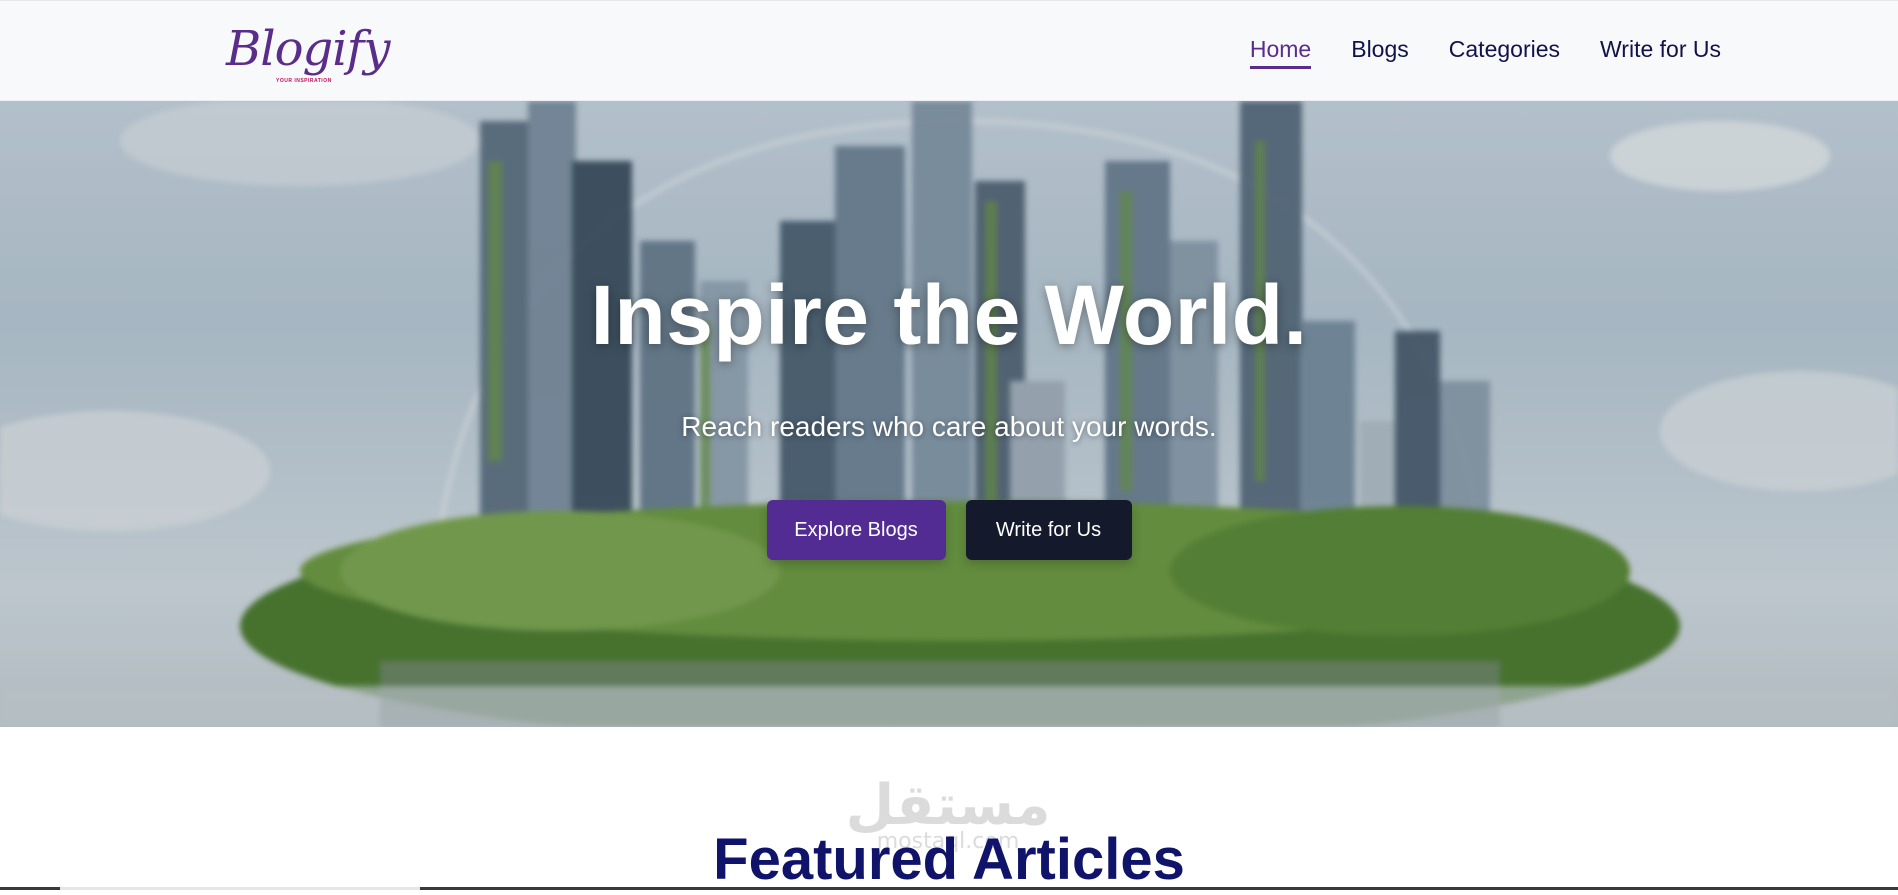 Image resolution: width=1898 pixels, height=895 pixels. What do you see at coordinates (304, 81) in the screenshot?
I see `logo-tagline: YOUR INSPIRATION` at bounding box center [304, 81].